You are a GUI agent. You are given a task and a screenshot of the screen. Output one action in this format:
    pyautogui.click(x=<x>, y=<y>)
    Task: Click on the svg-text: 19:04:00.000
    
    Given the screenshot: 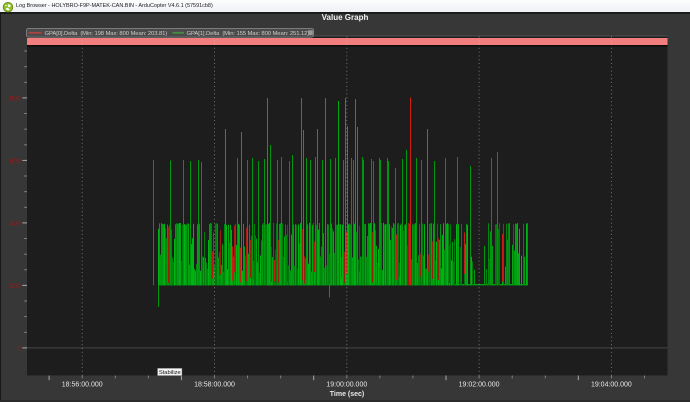 What is the action you would take?
    pyautogui.click(x=611, y=384)
    